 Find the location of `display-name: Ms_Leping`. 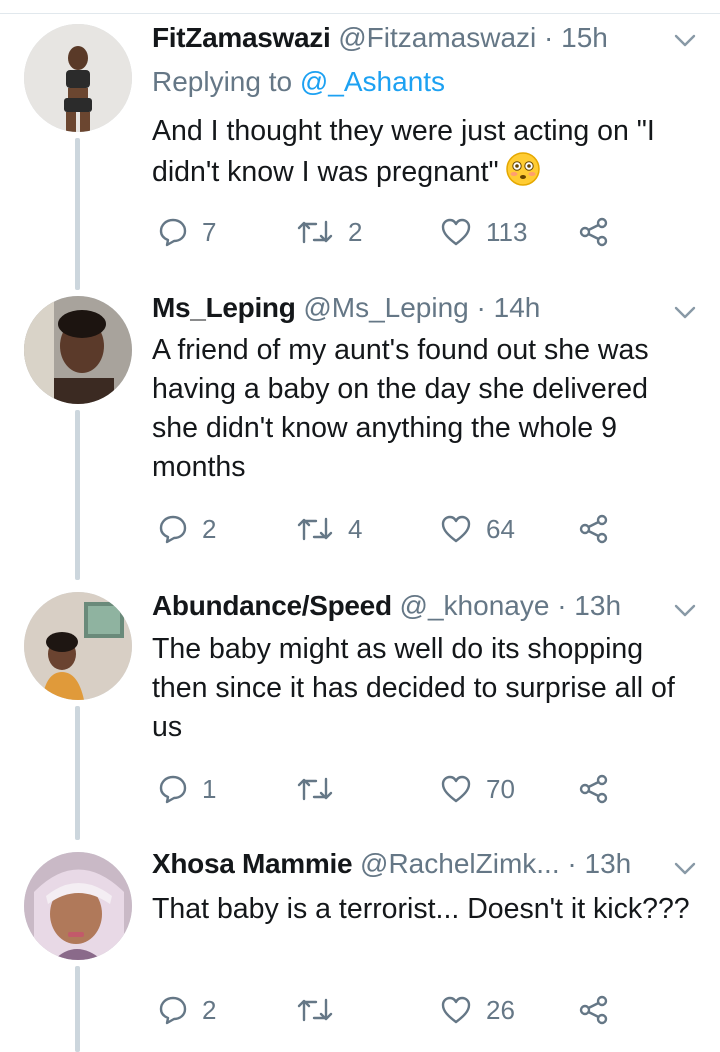

display-name: Ms_Leping is located at coordinates (224, 307).